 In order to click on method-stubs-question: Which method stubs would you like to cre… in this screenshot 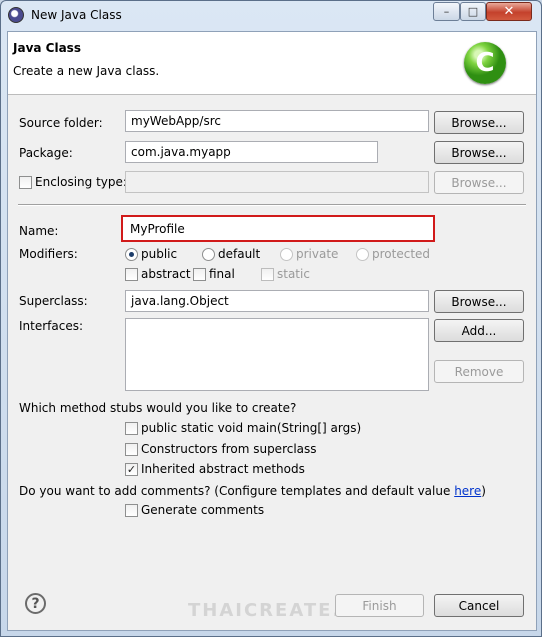, I will do `click(158, 408)`.